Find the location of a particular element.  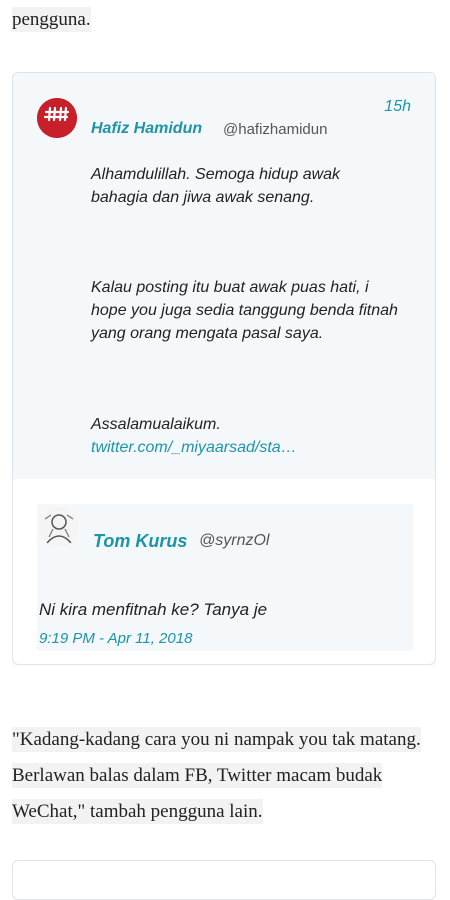

tweet-author-name: Hafiz Hamidun is located at coordinates (146, 129).